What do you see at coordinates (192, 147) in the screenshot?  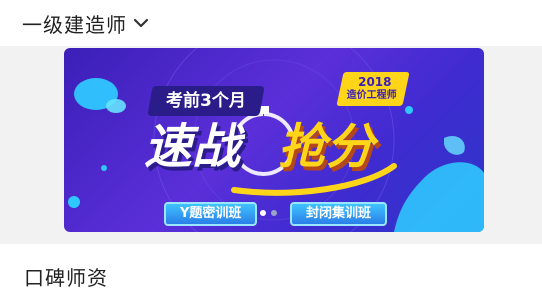 I see `headline-left: 速战` at bounding box center [192, 147].